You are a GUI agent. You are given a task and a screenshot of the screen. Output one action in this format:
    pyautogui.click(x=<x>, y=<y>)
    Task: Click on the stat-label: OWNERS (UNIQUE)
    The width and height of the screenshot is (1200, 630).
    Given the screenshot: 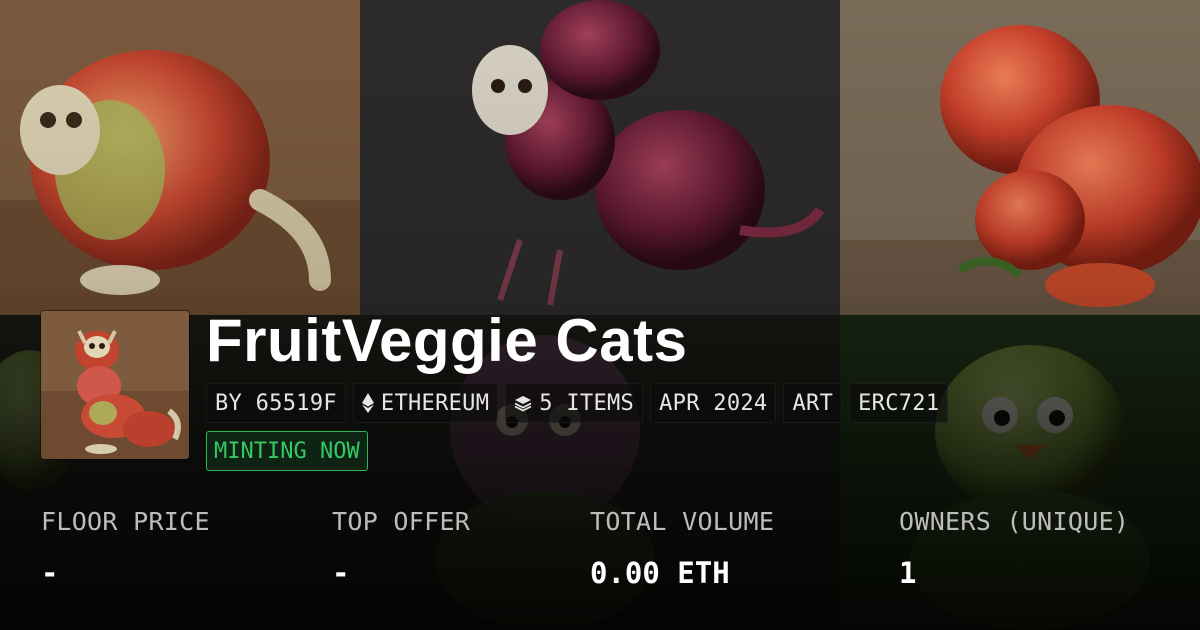 What is the action you would take?
    pyautogui.click(x=1014, y=521)
    